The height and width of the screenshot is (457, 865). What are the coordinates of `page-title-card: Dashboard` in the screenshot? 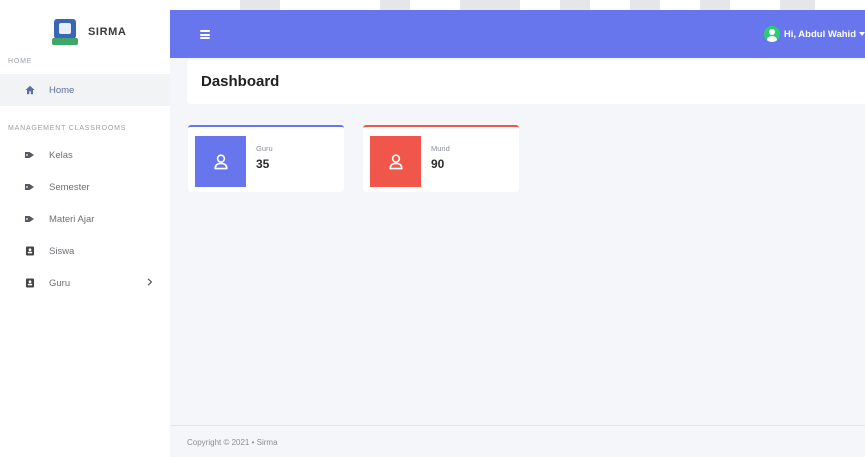 It's located at (526, 82).